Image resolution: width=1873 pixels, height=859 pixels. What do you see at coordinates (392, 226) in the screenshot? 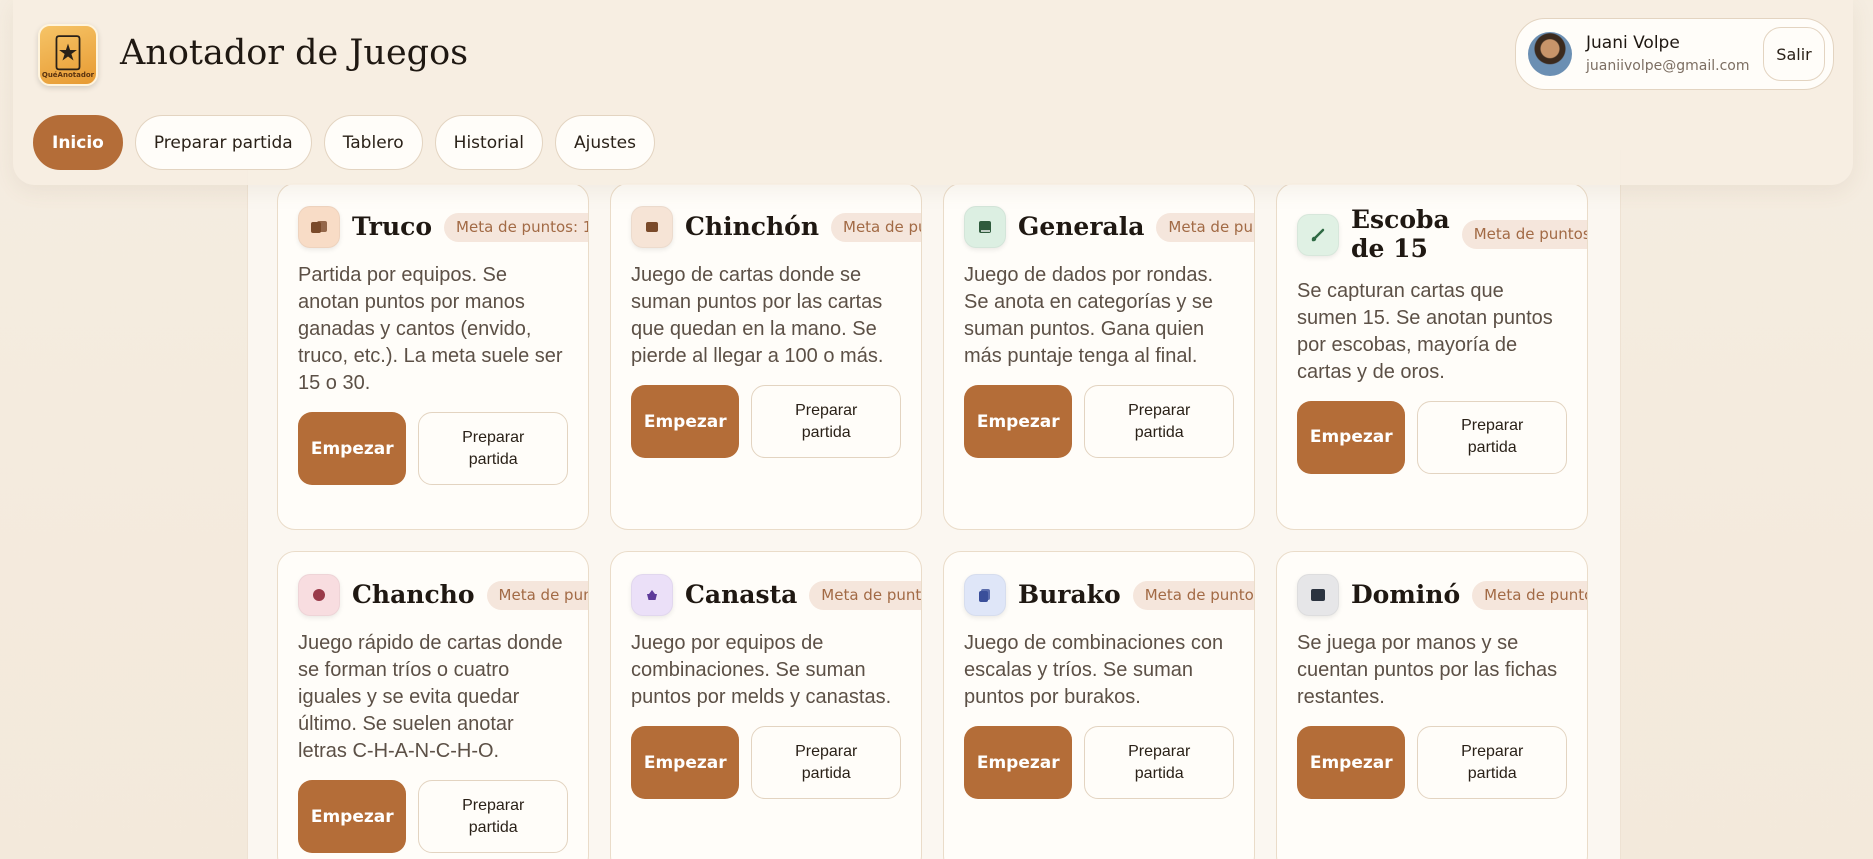
I see `game-title: Truco` at bounding box center [392, 226].